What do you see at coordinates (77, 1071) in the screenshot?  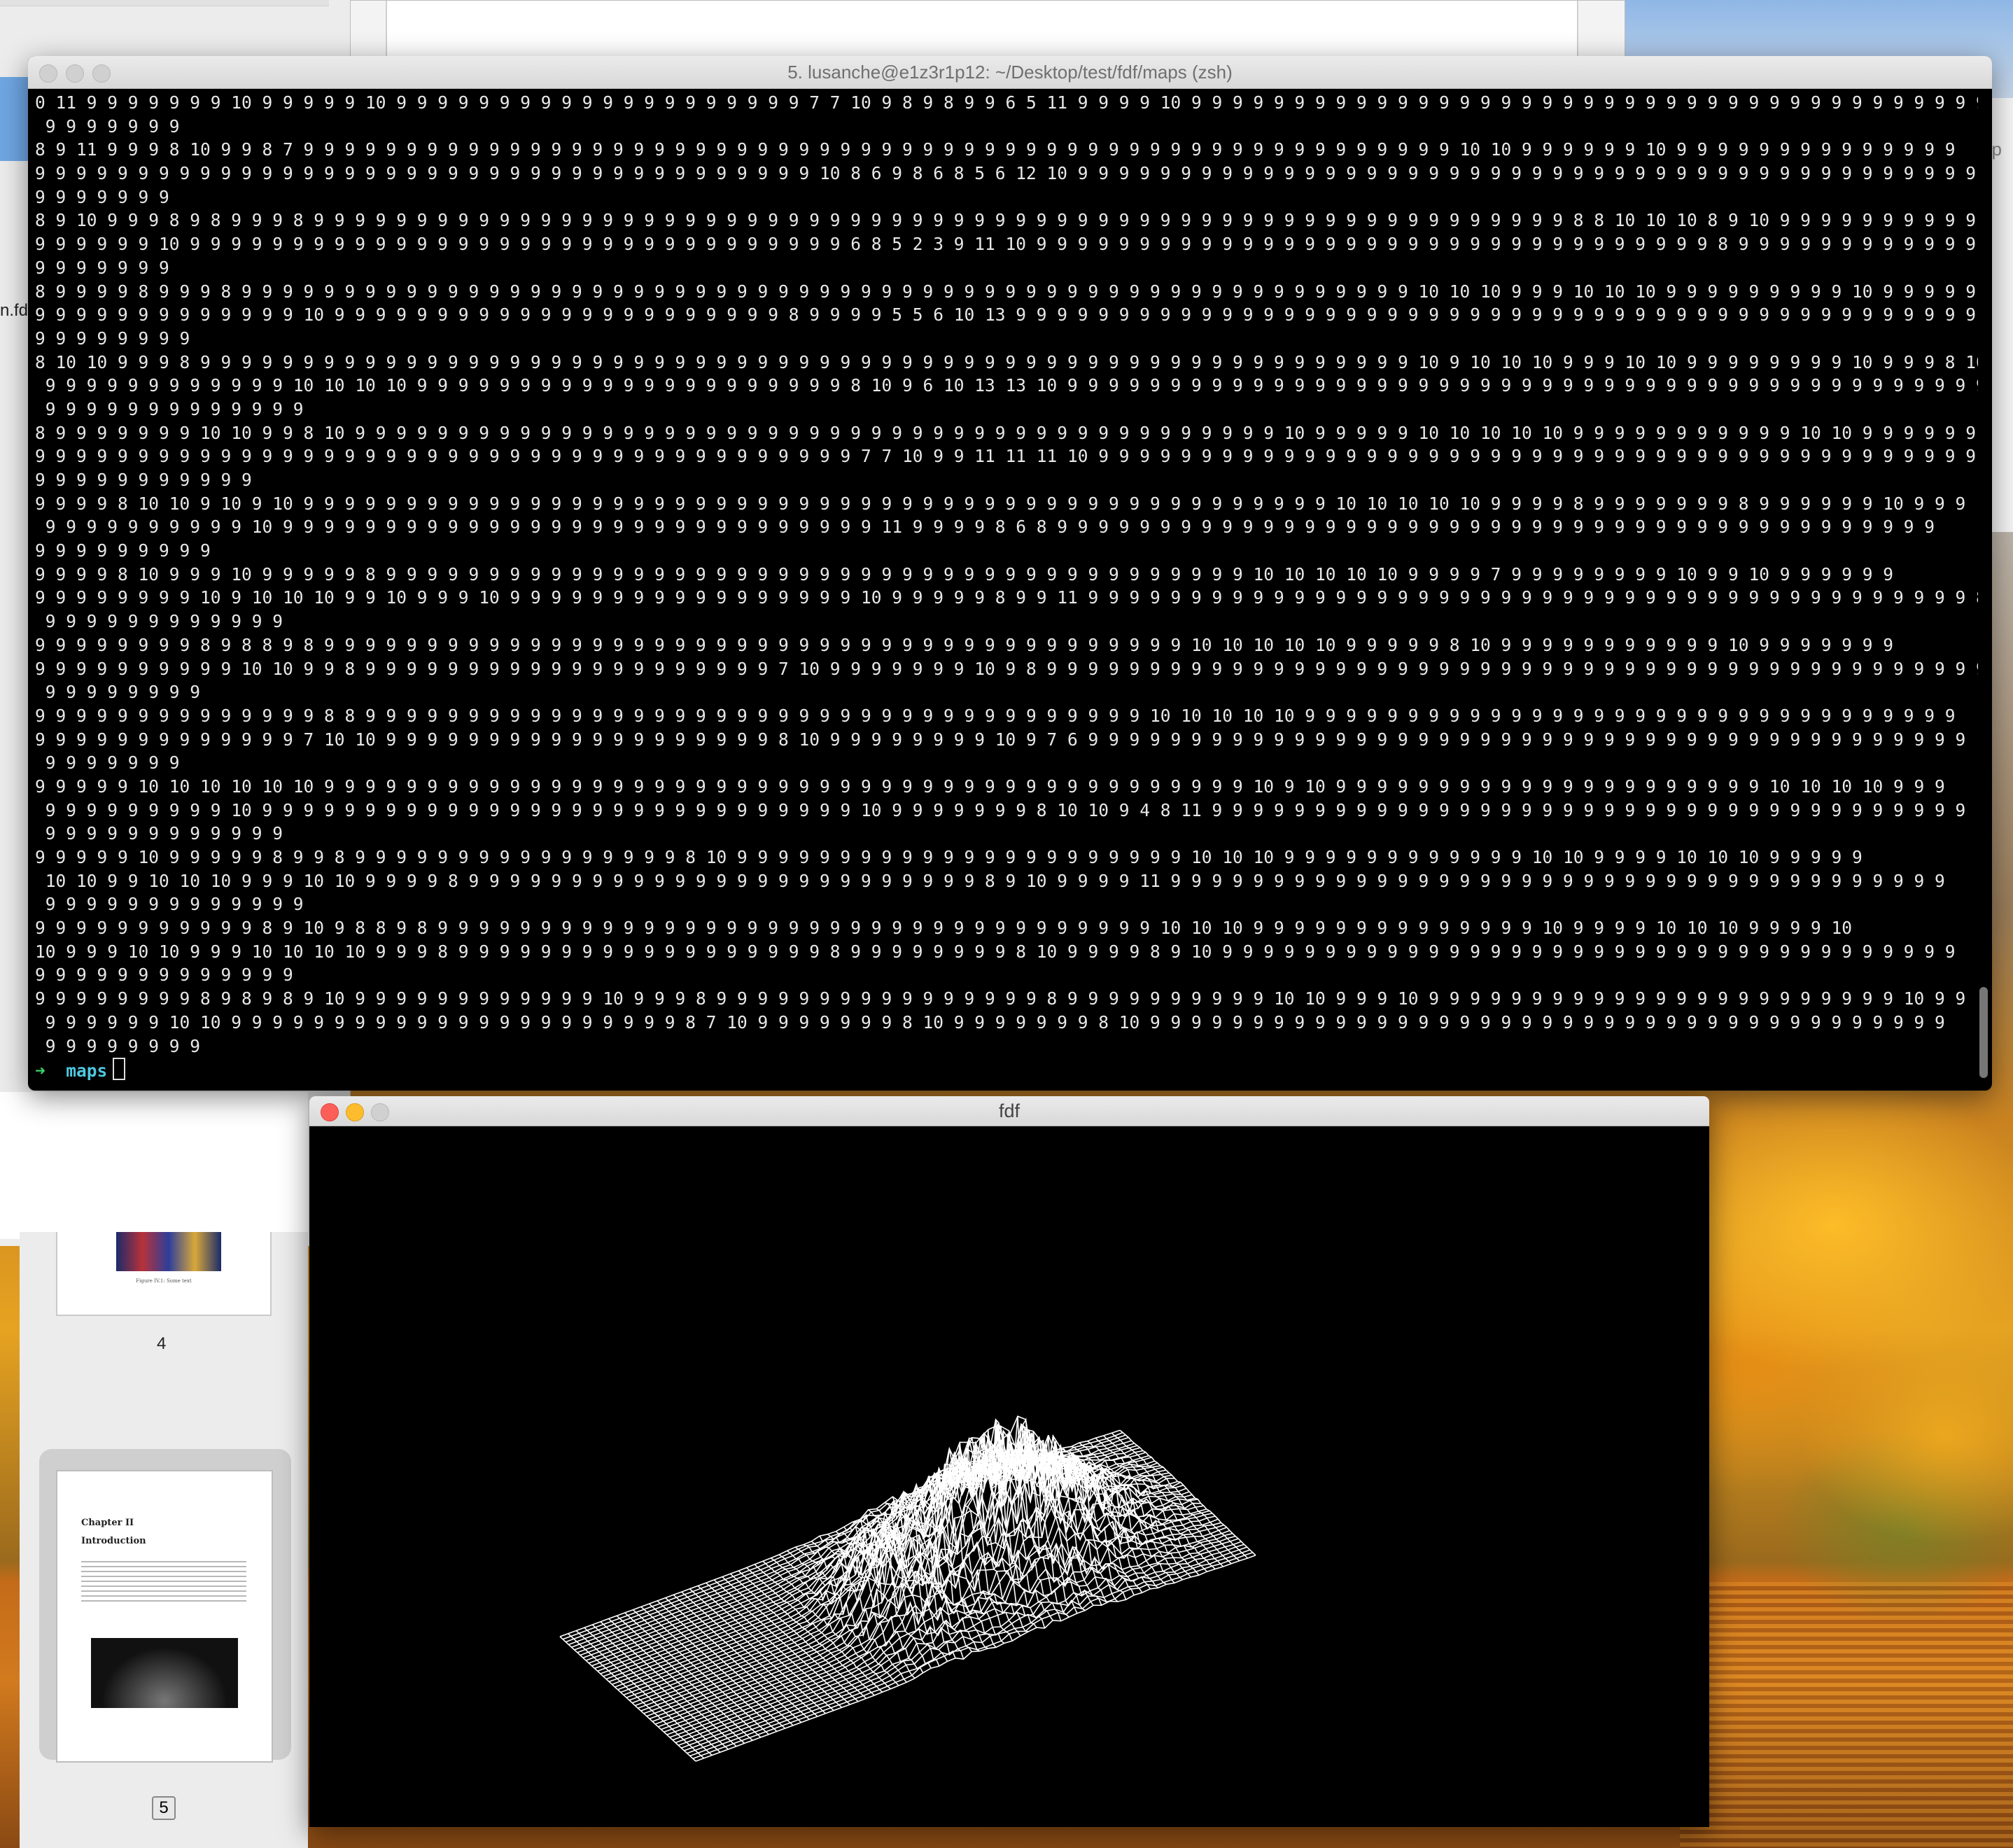 I see `prompt-directory: maps` at bounding box center [77, 1071].